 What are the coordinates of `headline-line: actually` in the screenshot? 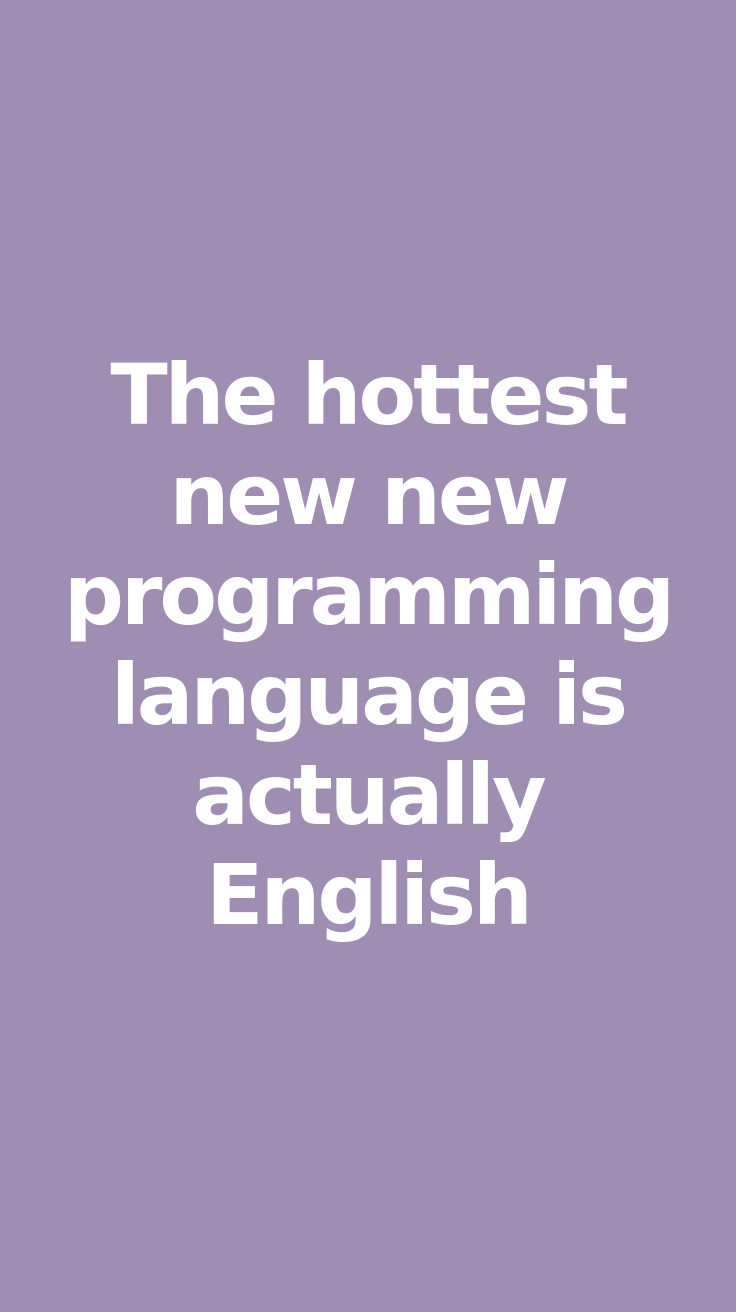 It's located at (369, 795).